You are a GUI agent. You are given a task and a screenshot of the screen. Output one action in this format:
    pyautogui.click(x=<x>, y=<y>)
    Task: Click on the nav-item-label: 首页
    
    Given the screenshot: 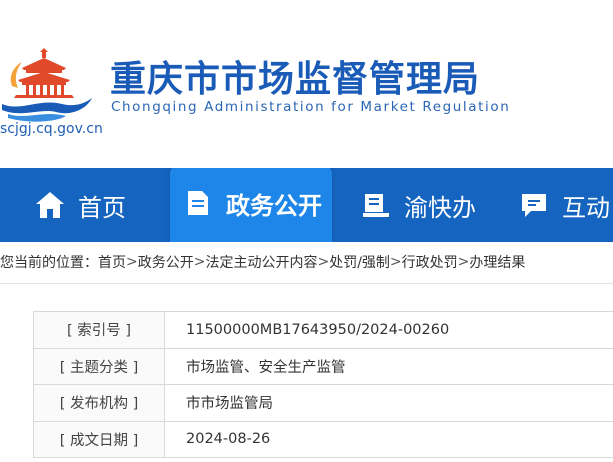 What is the action you would take?
    pyautogui.click(x=102, y=207)
    